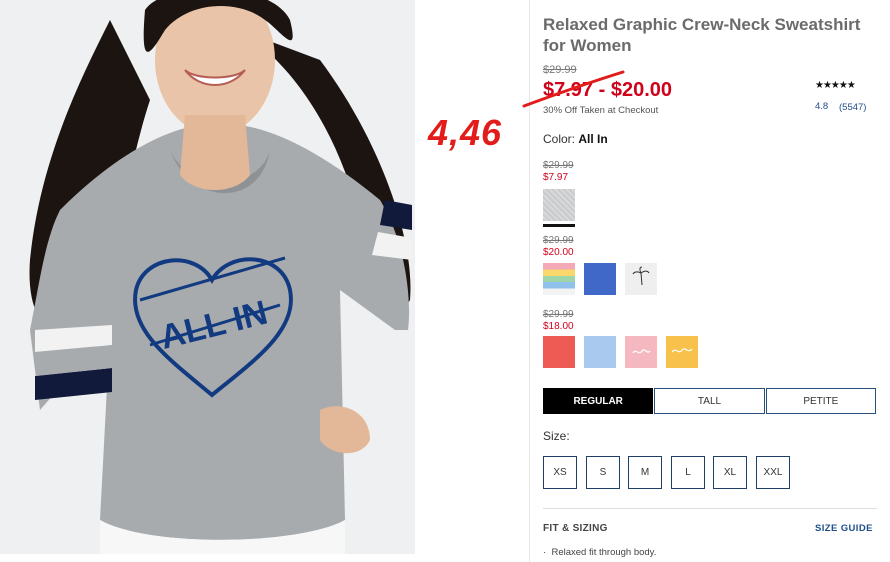  I want to click on size-button-xxl: XXL, so click(773, 472).